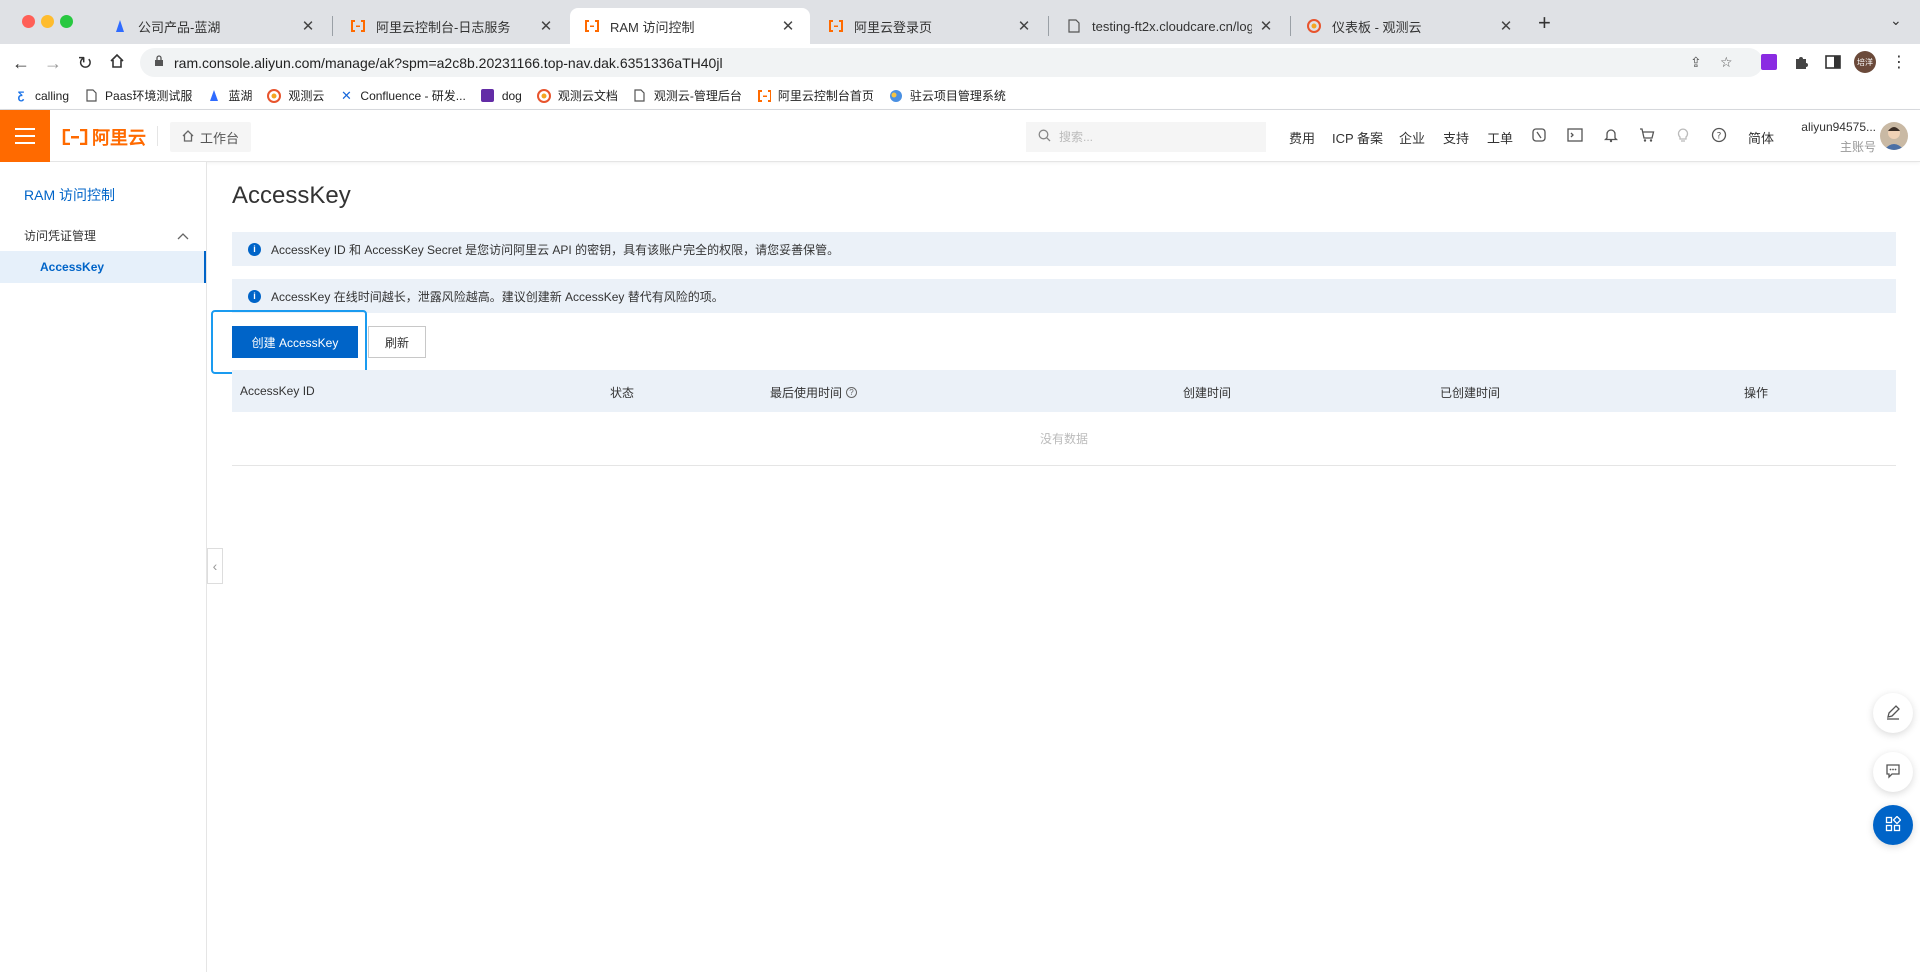  I want to click on browser-tab-aliyun-login: 阿里云登录页 ✕, so click(930, 26).